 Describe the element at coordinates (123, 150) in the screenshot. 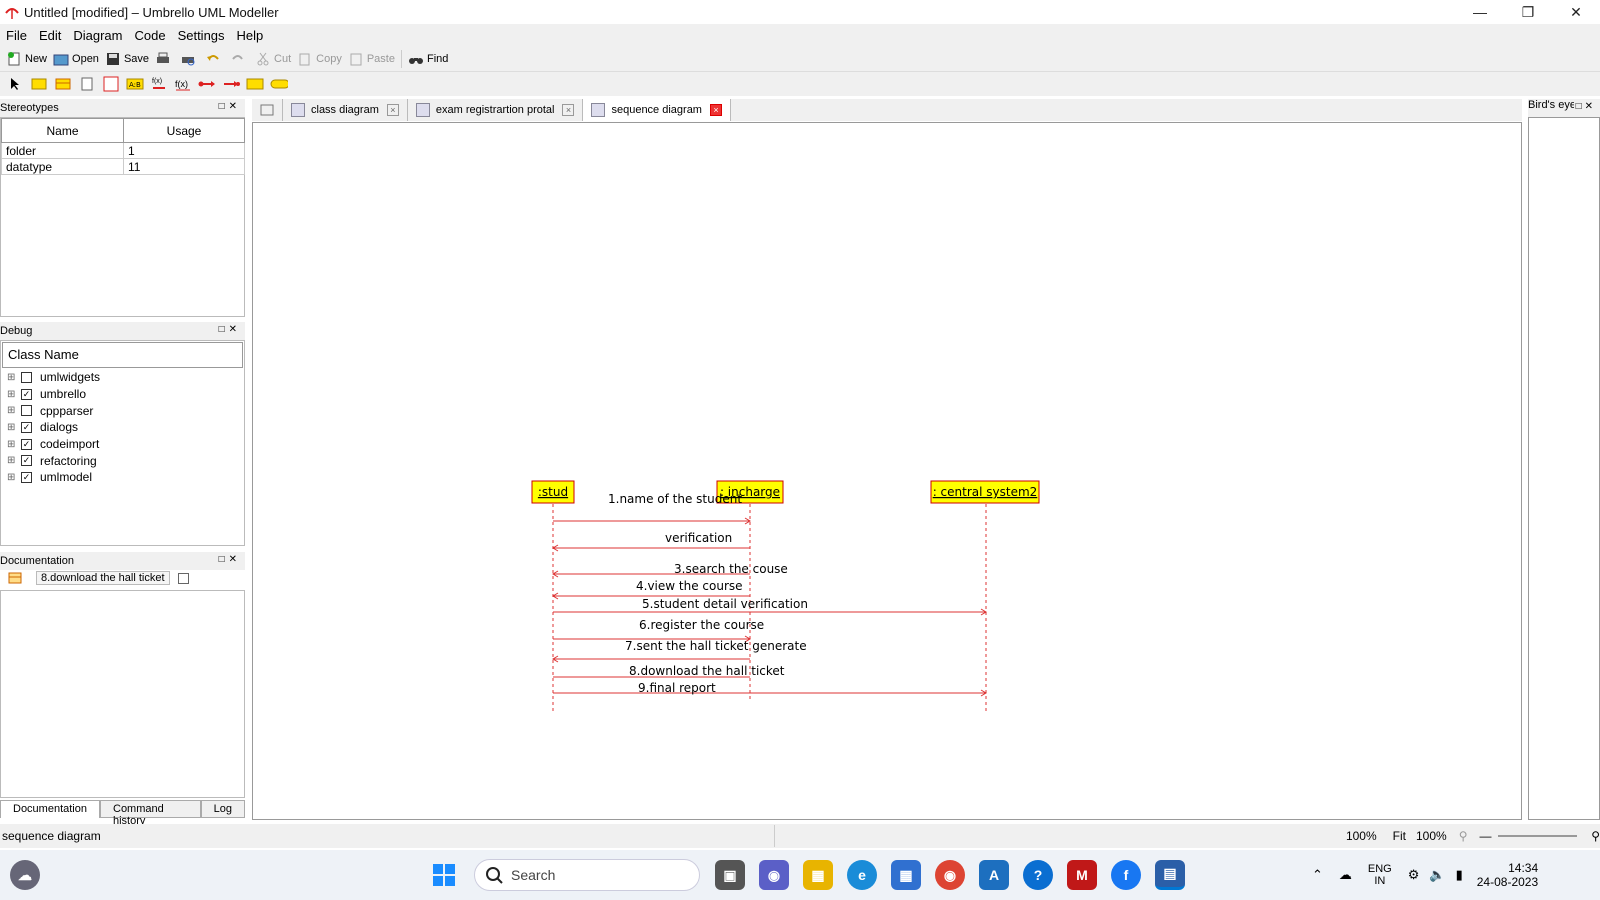

I see `table-row: folder 1` at that location.